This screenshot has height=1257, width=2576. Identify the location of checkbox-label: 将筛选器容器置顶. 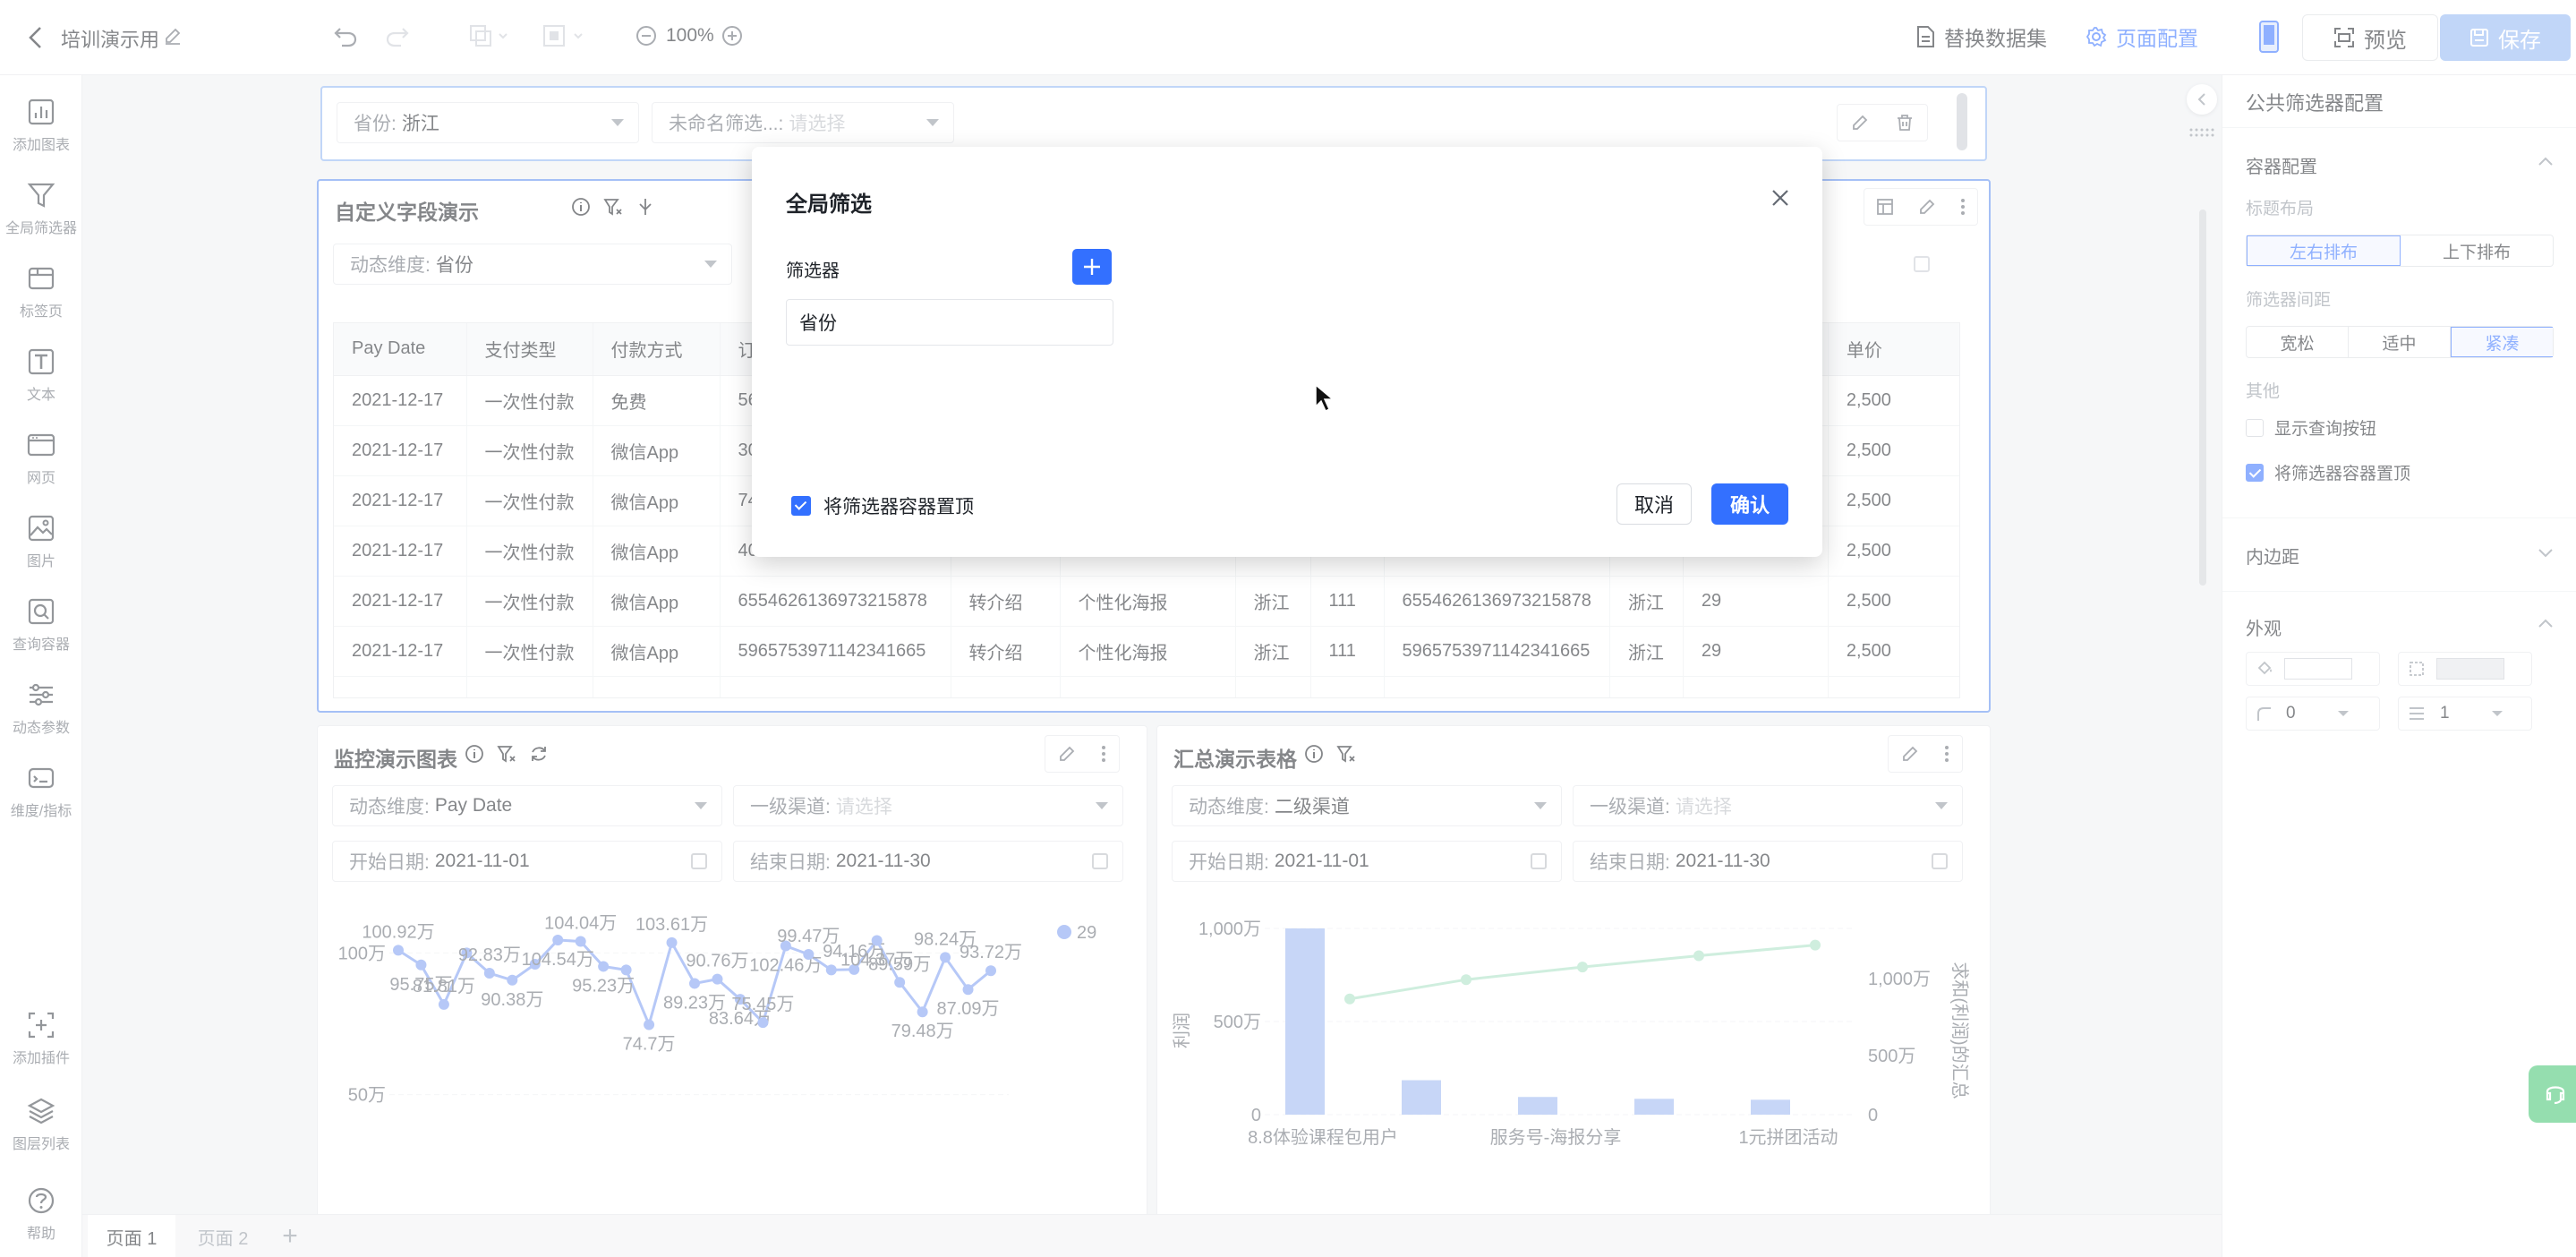
(898, 507).